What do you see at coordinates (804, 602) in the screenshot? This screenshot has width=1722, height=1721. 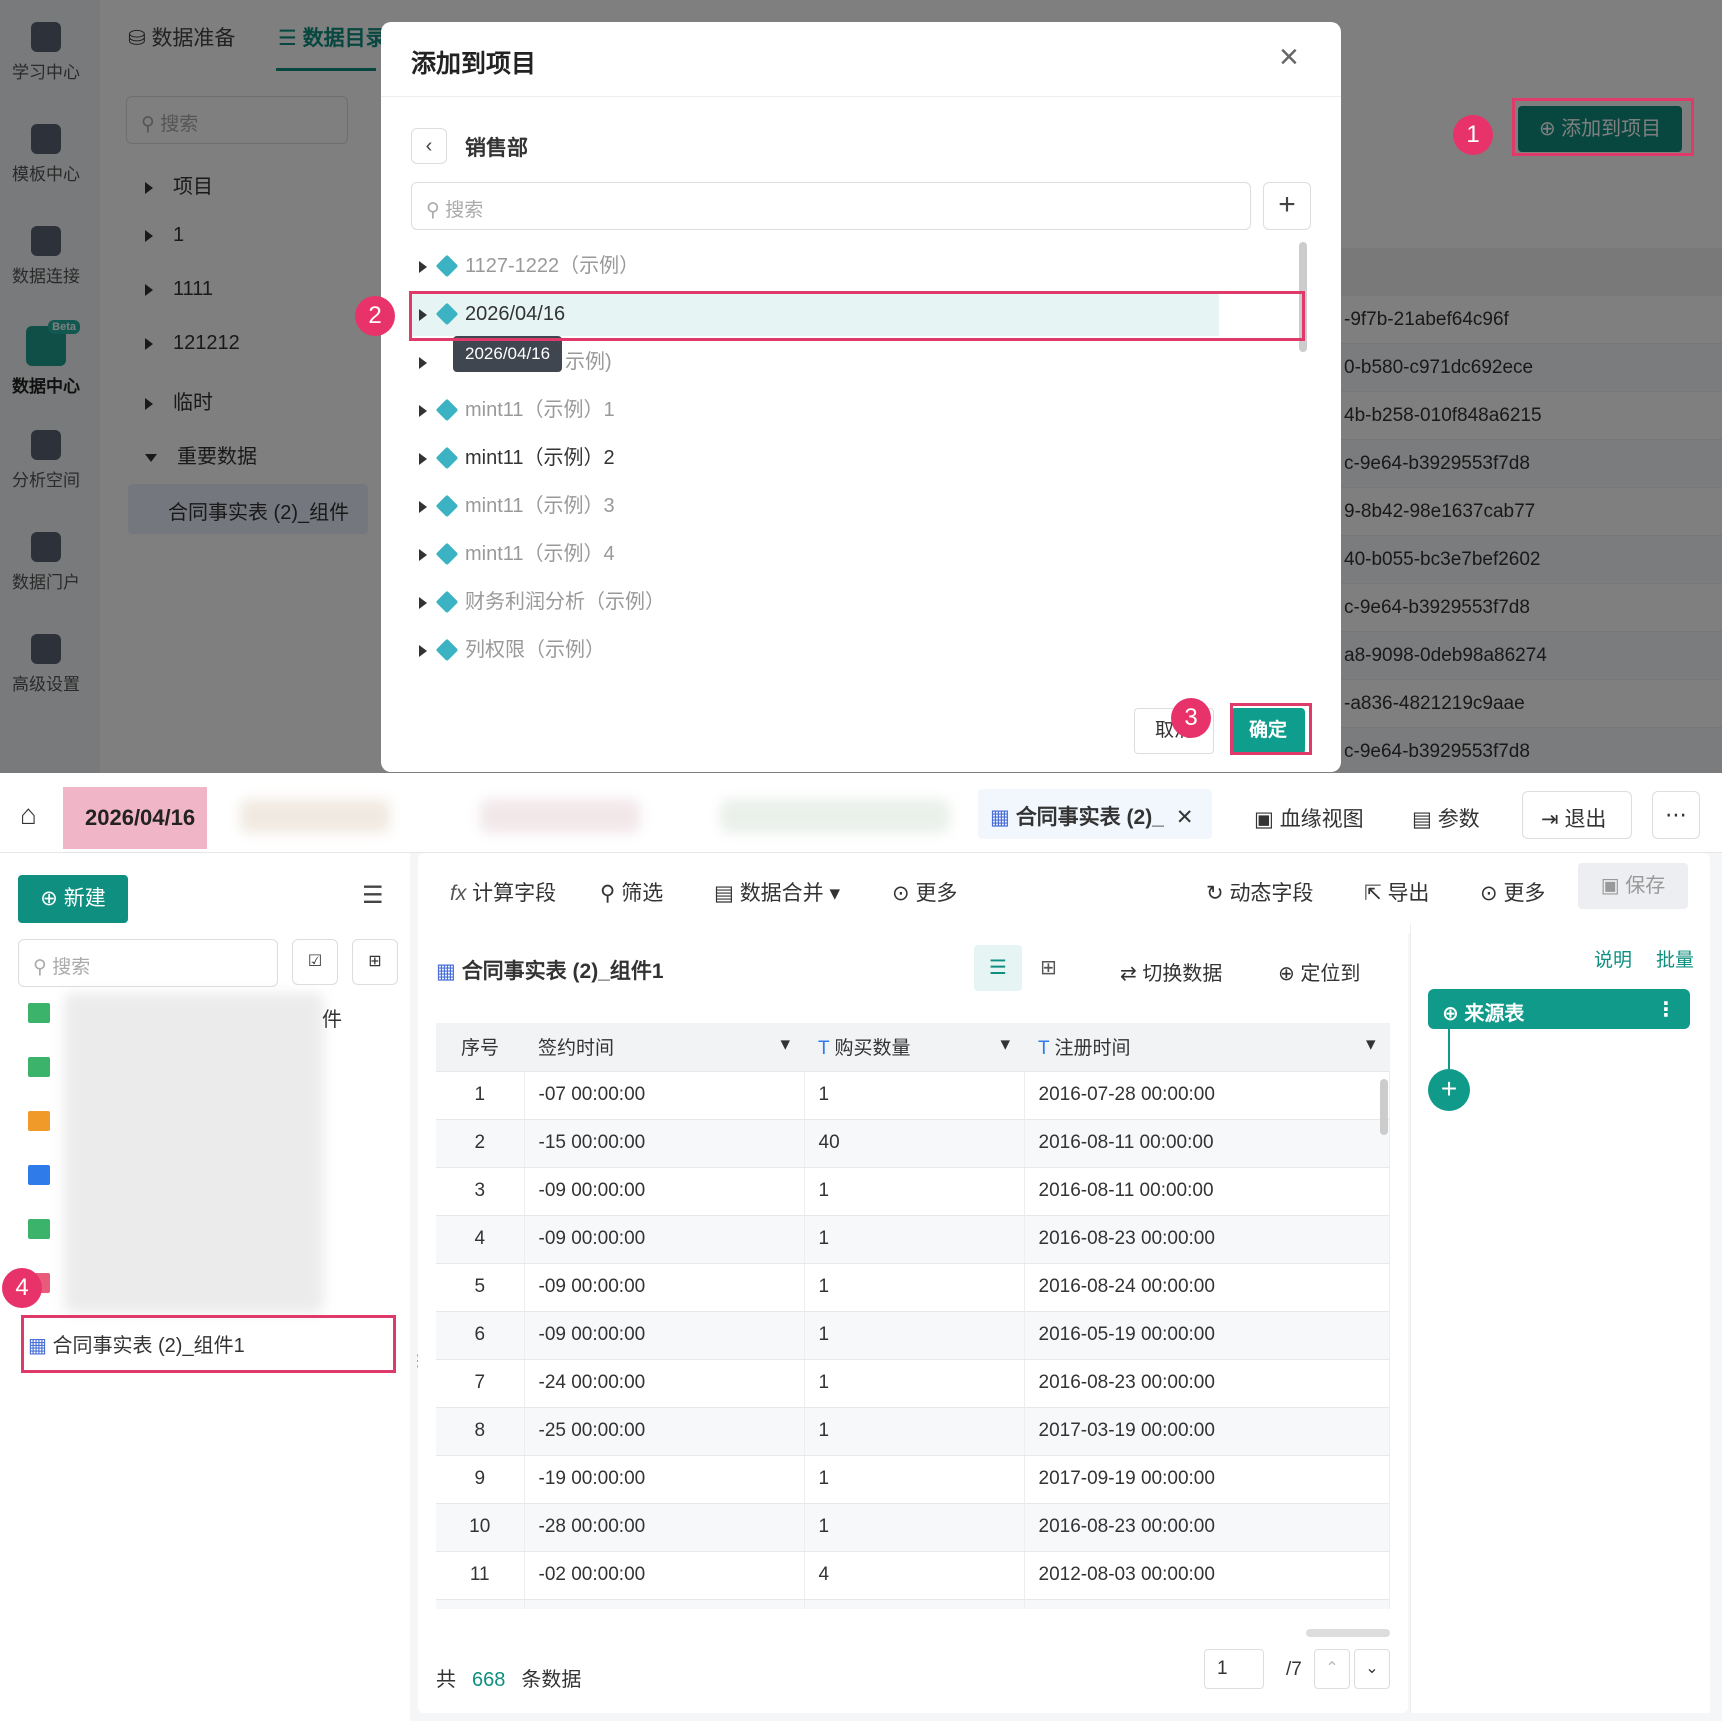 I see `project-row: 财务利润分析（示例）` at bounding box center [804, 602].